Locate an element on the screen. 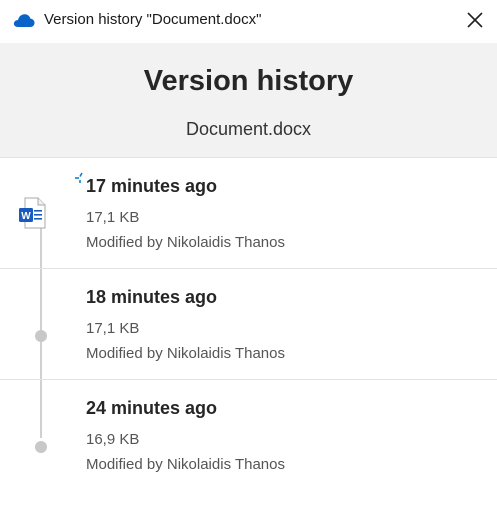 The image size is (497, 528). title-bar: Version history "Document.docx" is located at coordinates (248, 21).